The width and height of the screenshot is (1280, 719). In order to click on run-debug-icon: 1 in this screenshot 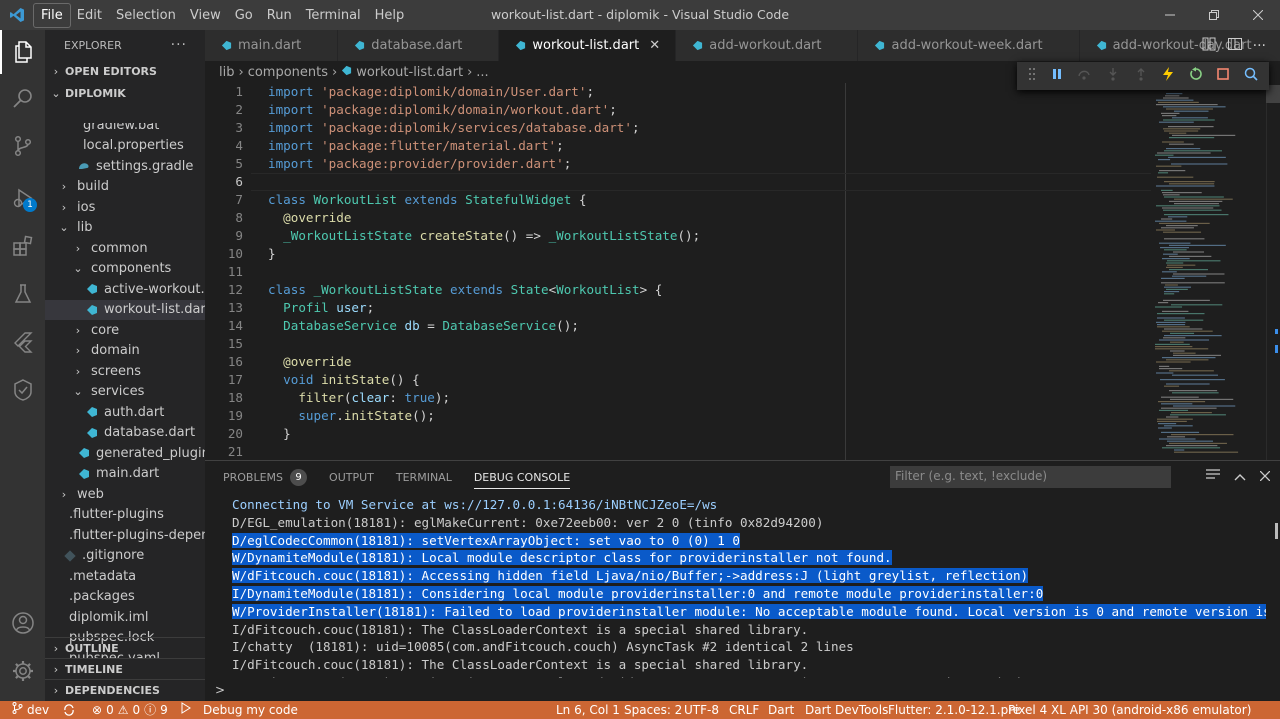, I will do `click(22, 198)`.